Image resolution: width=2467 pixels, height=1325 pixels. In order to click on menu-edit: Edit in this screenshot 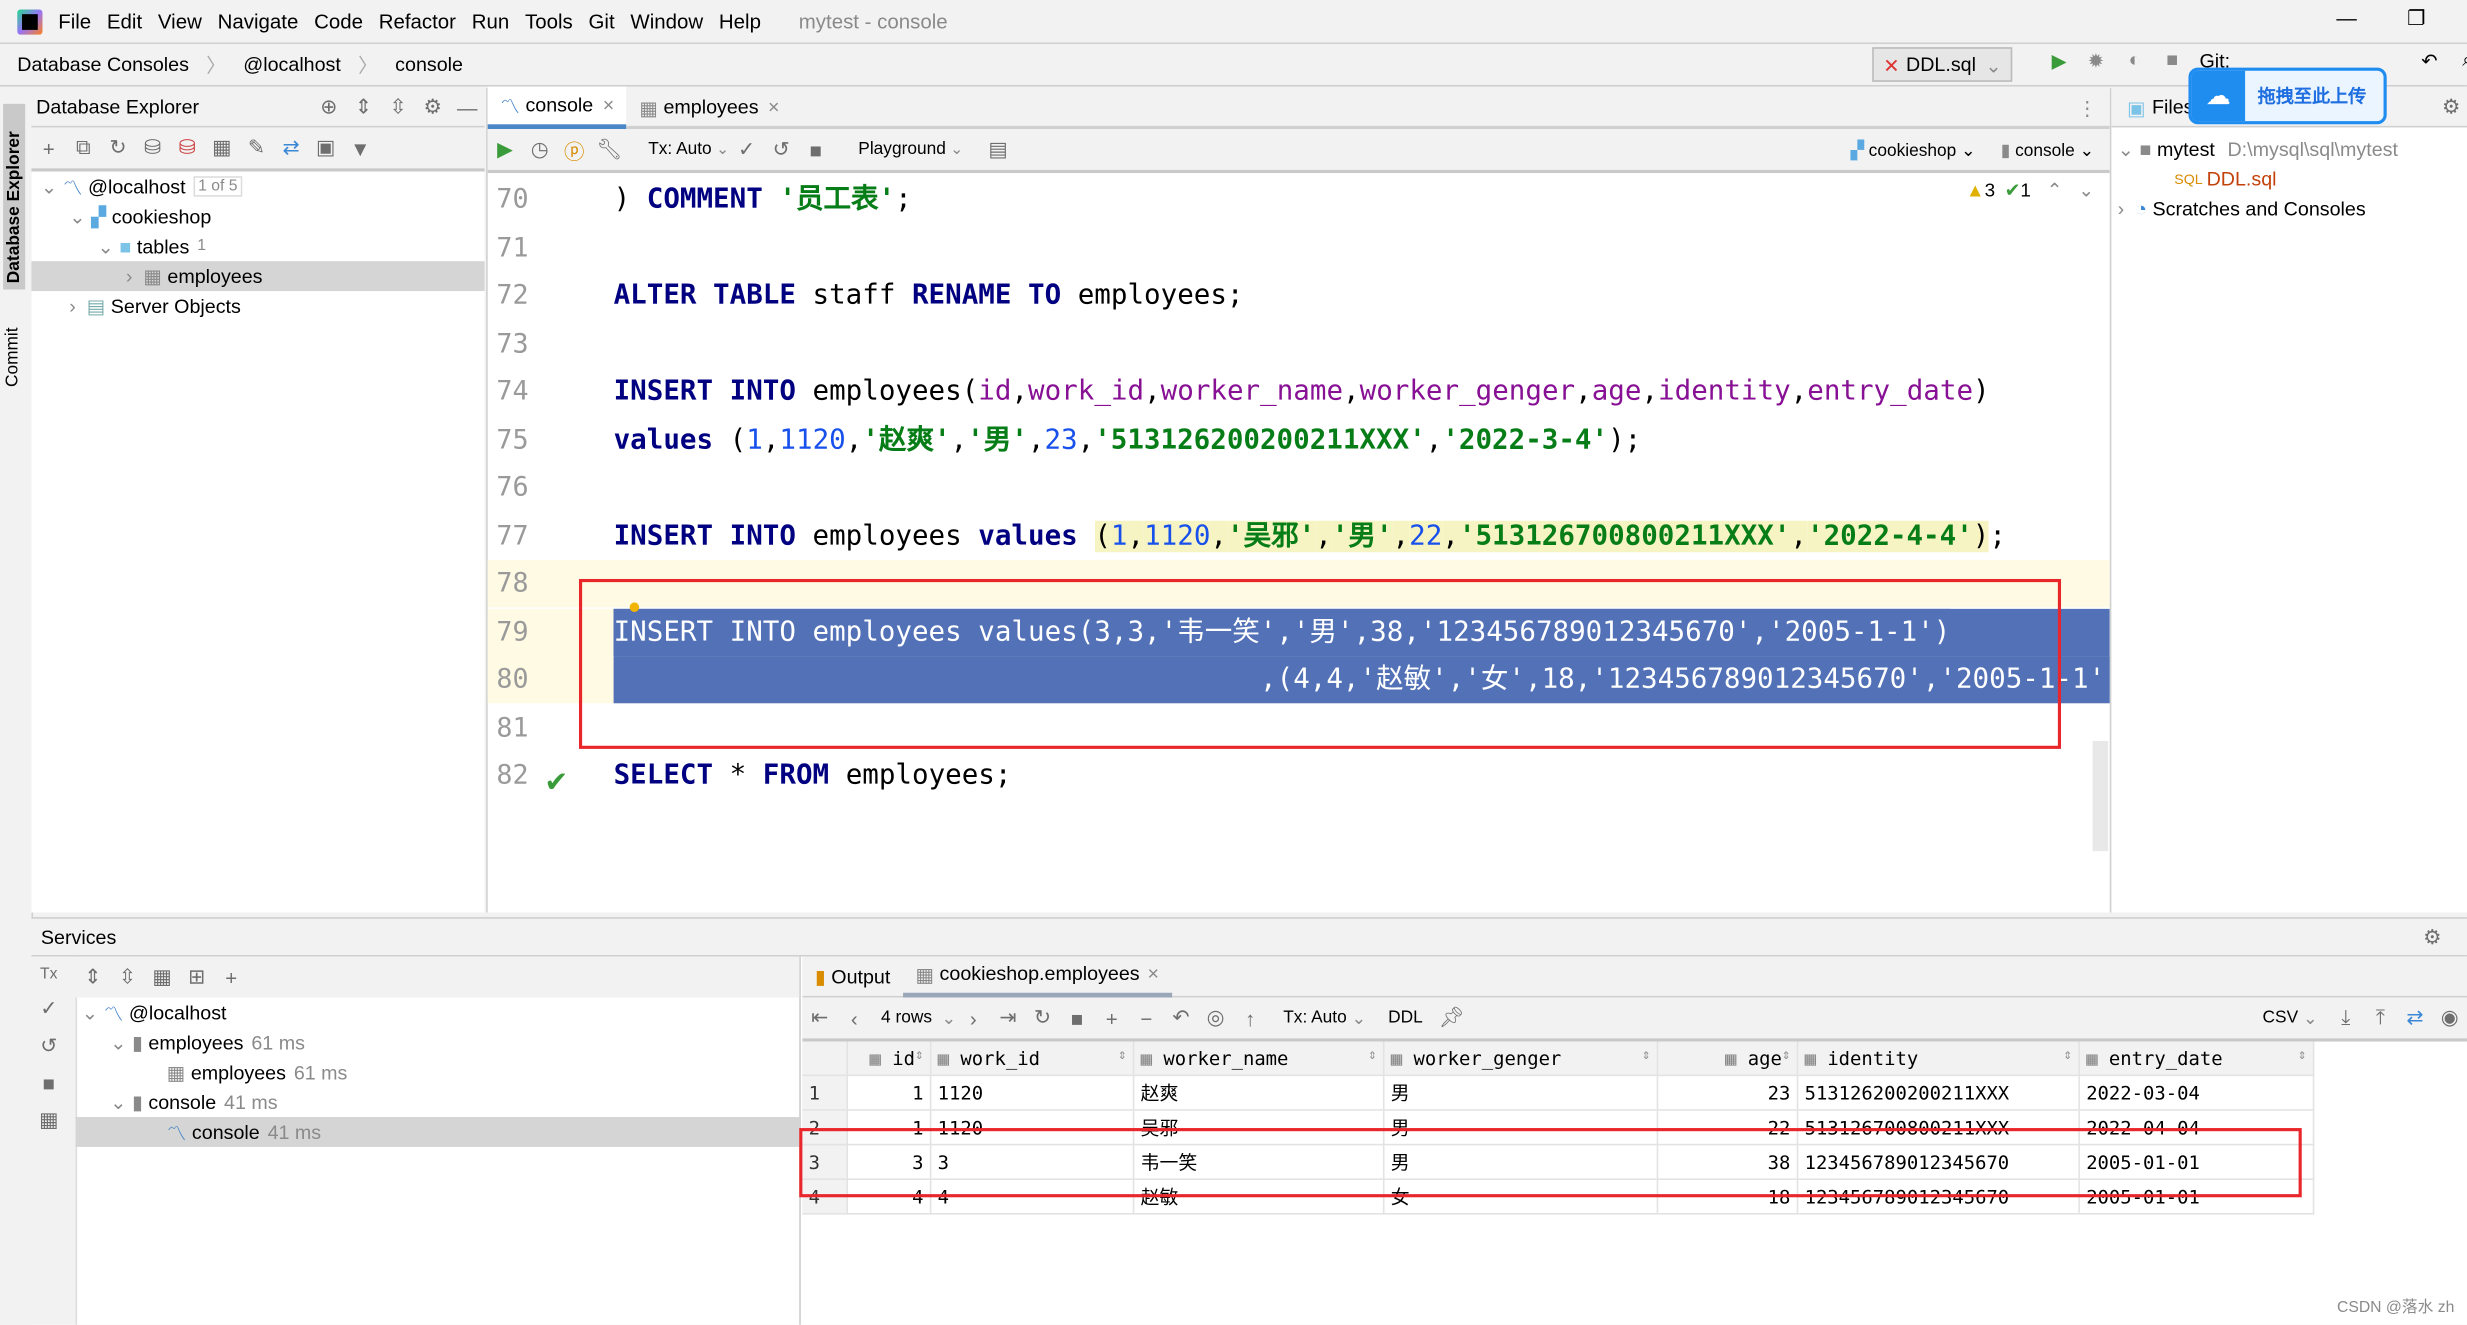, I will do `click(124, 21)`.